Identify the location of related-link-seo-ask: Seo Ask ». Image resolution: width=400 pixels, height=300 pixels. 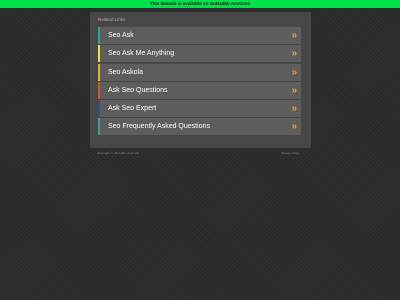
(199, 35).